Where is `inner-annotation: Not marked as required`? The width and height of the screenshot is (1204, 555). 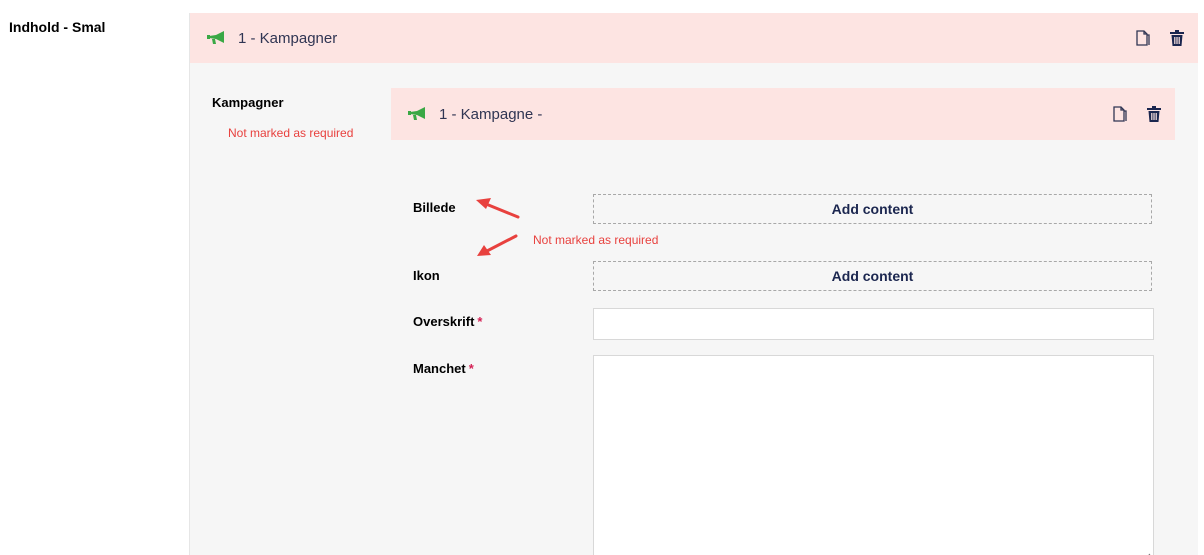 inner-annotation: Not marked as required is located at coordinates (596, 240).